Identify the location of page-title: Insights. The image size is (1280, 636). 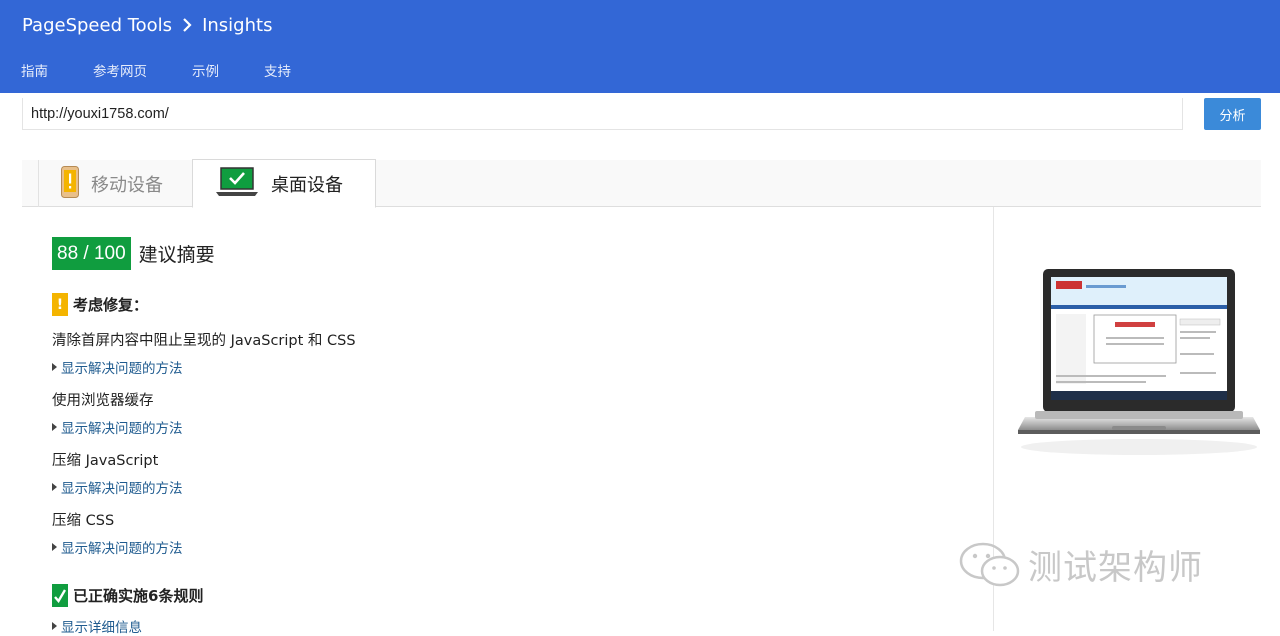
(237, 25).